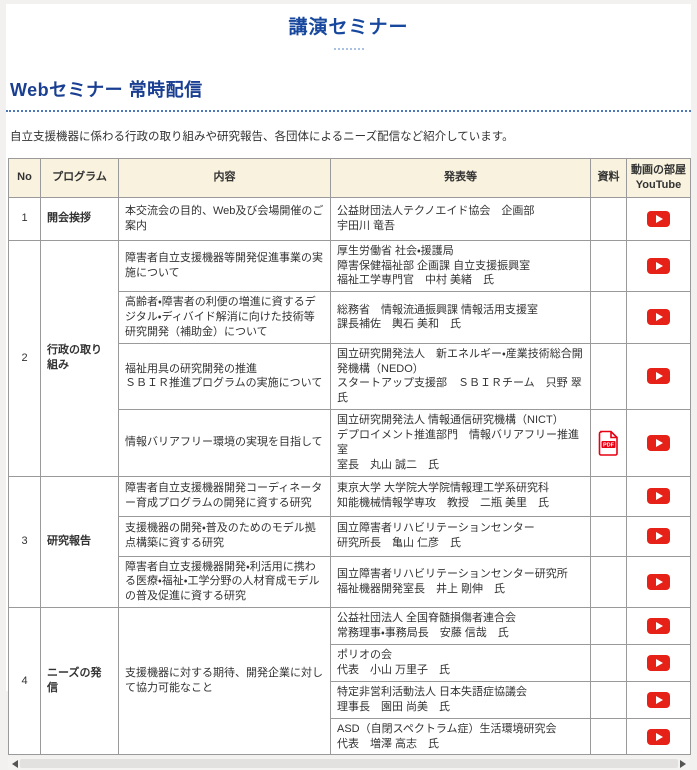 This screenshot has width=697, height=770. I want to click on presenter-cell: 公益財団法人テクノエイド協会 企画部 宇田川 竜吾, so click(460, 218).